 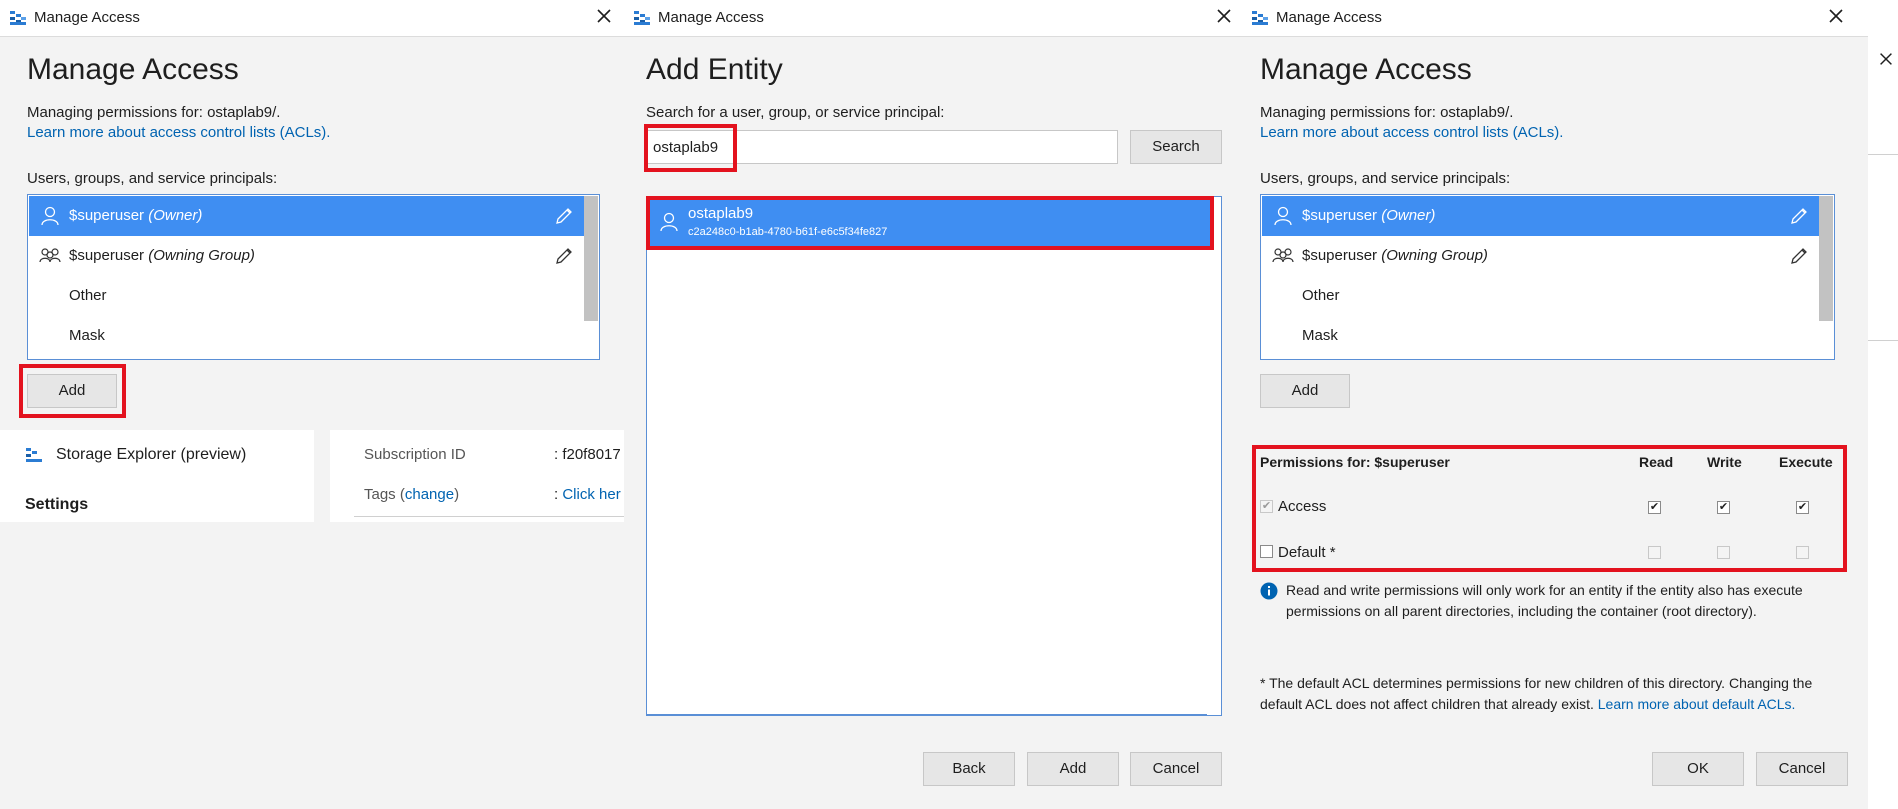 I want to click on back-button: Back, so click(x=969, y=769).